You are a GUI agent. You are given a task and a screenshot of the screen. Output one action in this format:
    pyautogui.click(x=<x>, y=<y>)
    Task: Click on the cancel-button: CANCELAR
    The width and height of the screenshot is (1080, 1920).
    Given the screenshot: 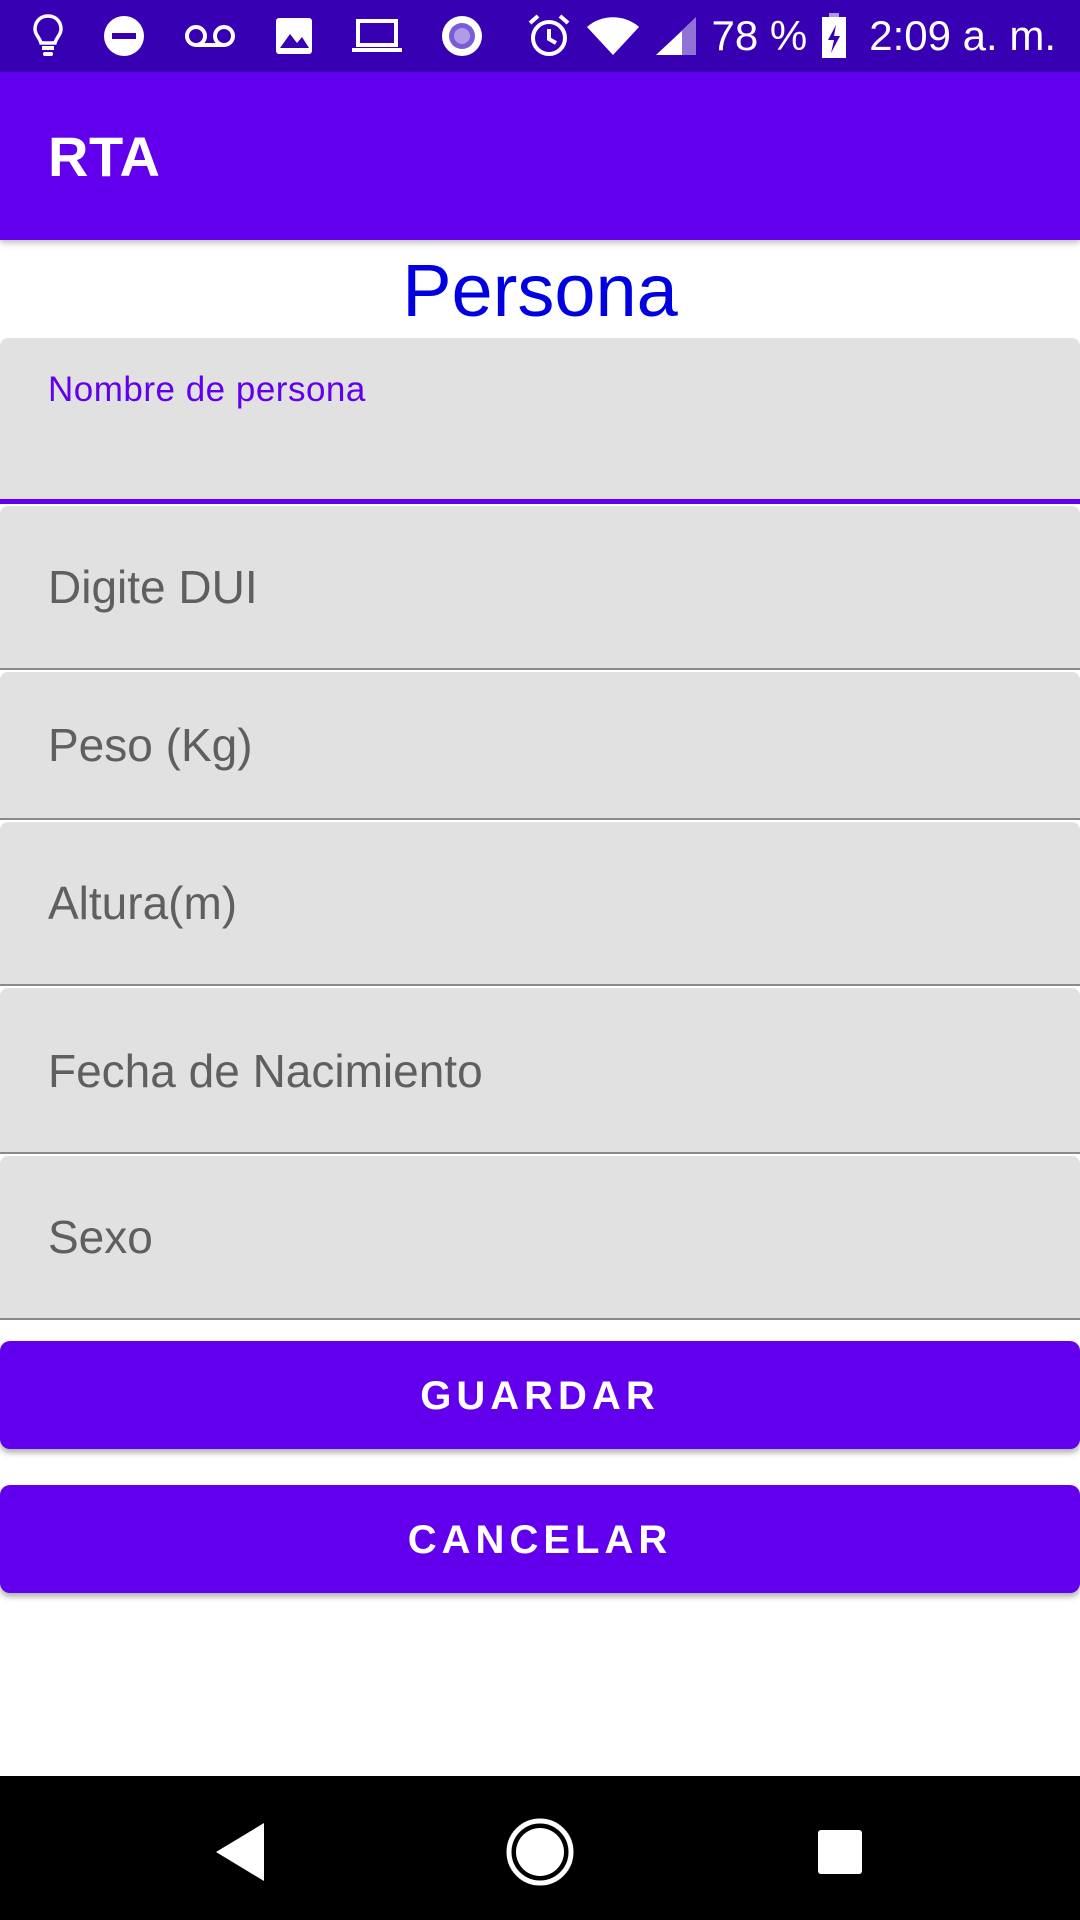 What is the action you would take?
    pyautogui.click(x=540, y=1539)
    